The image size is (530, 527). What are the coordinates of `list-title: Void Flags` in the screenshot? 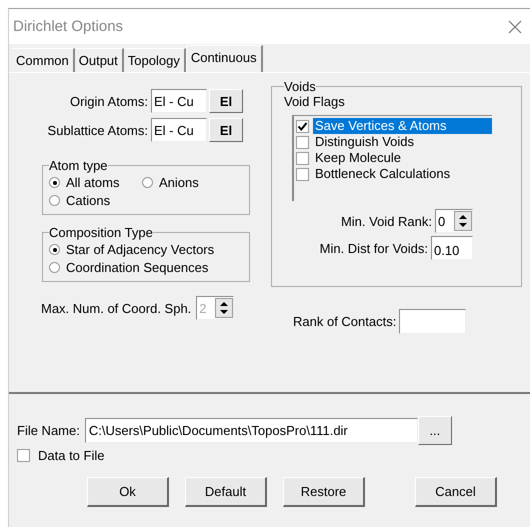 It's located at (315, 101).